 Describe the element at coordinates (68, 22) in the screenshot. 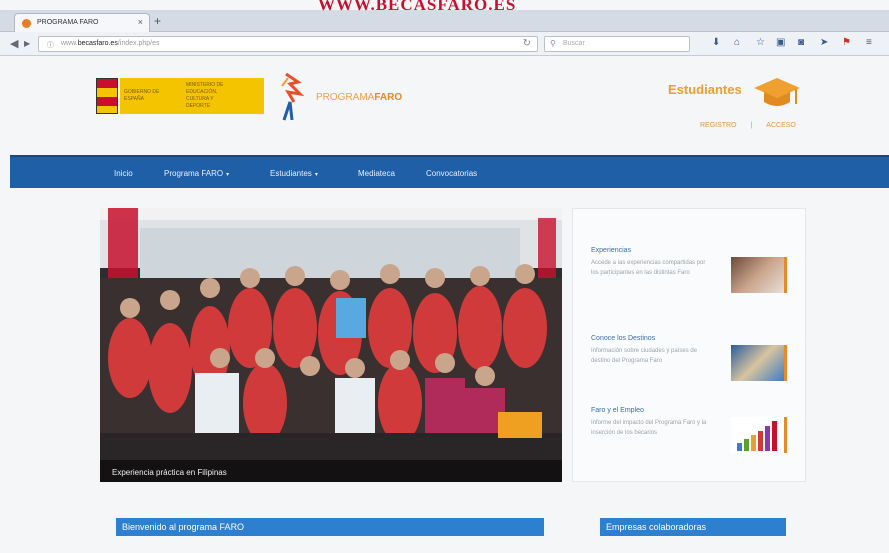

I see `tab-title: PROGRAMA FARO` at that location.